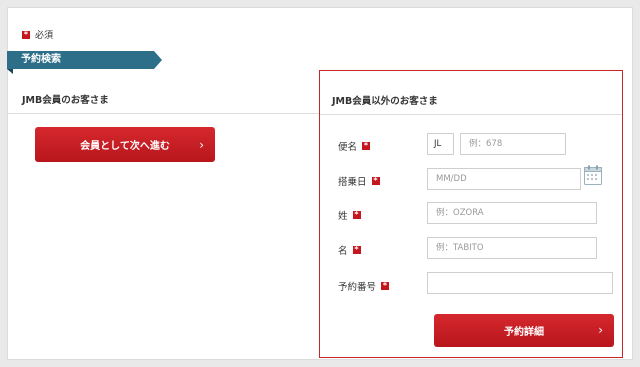 The image size is (640, 367). What do you see at coordinates (65, 100) in the screenshot?
I see `jmb-member-heading: JMB会員のお客さま` at bounding box center [65, 100].